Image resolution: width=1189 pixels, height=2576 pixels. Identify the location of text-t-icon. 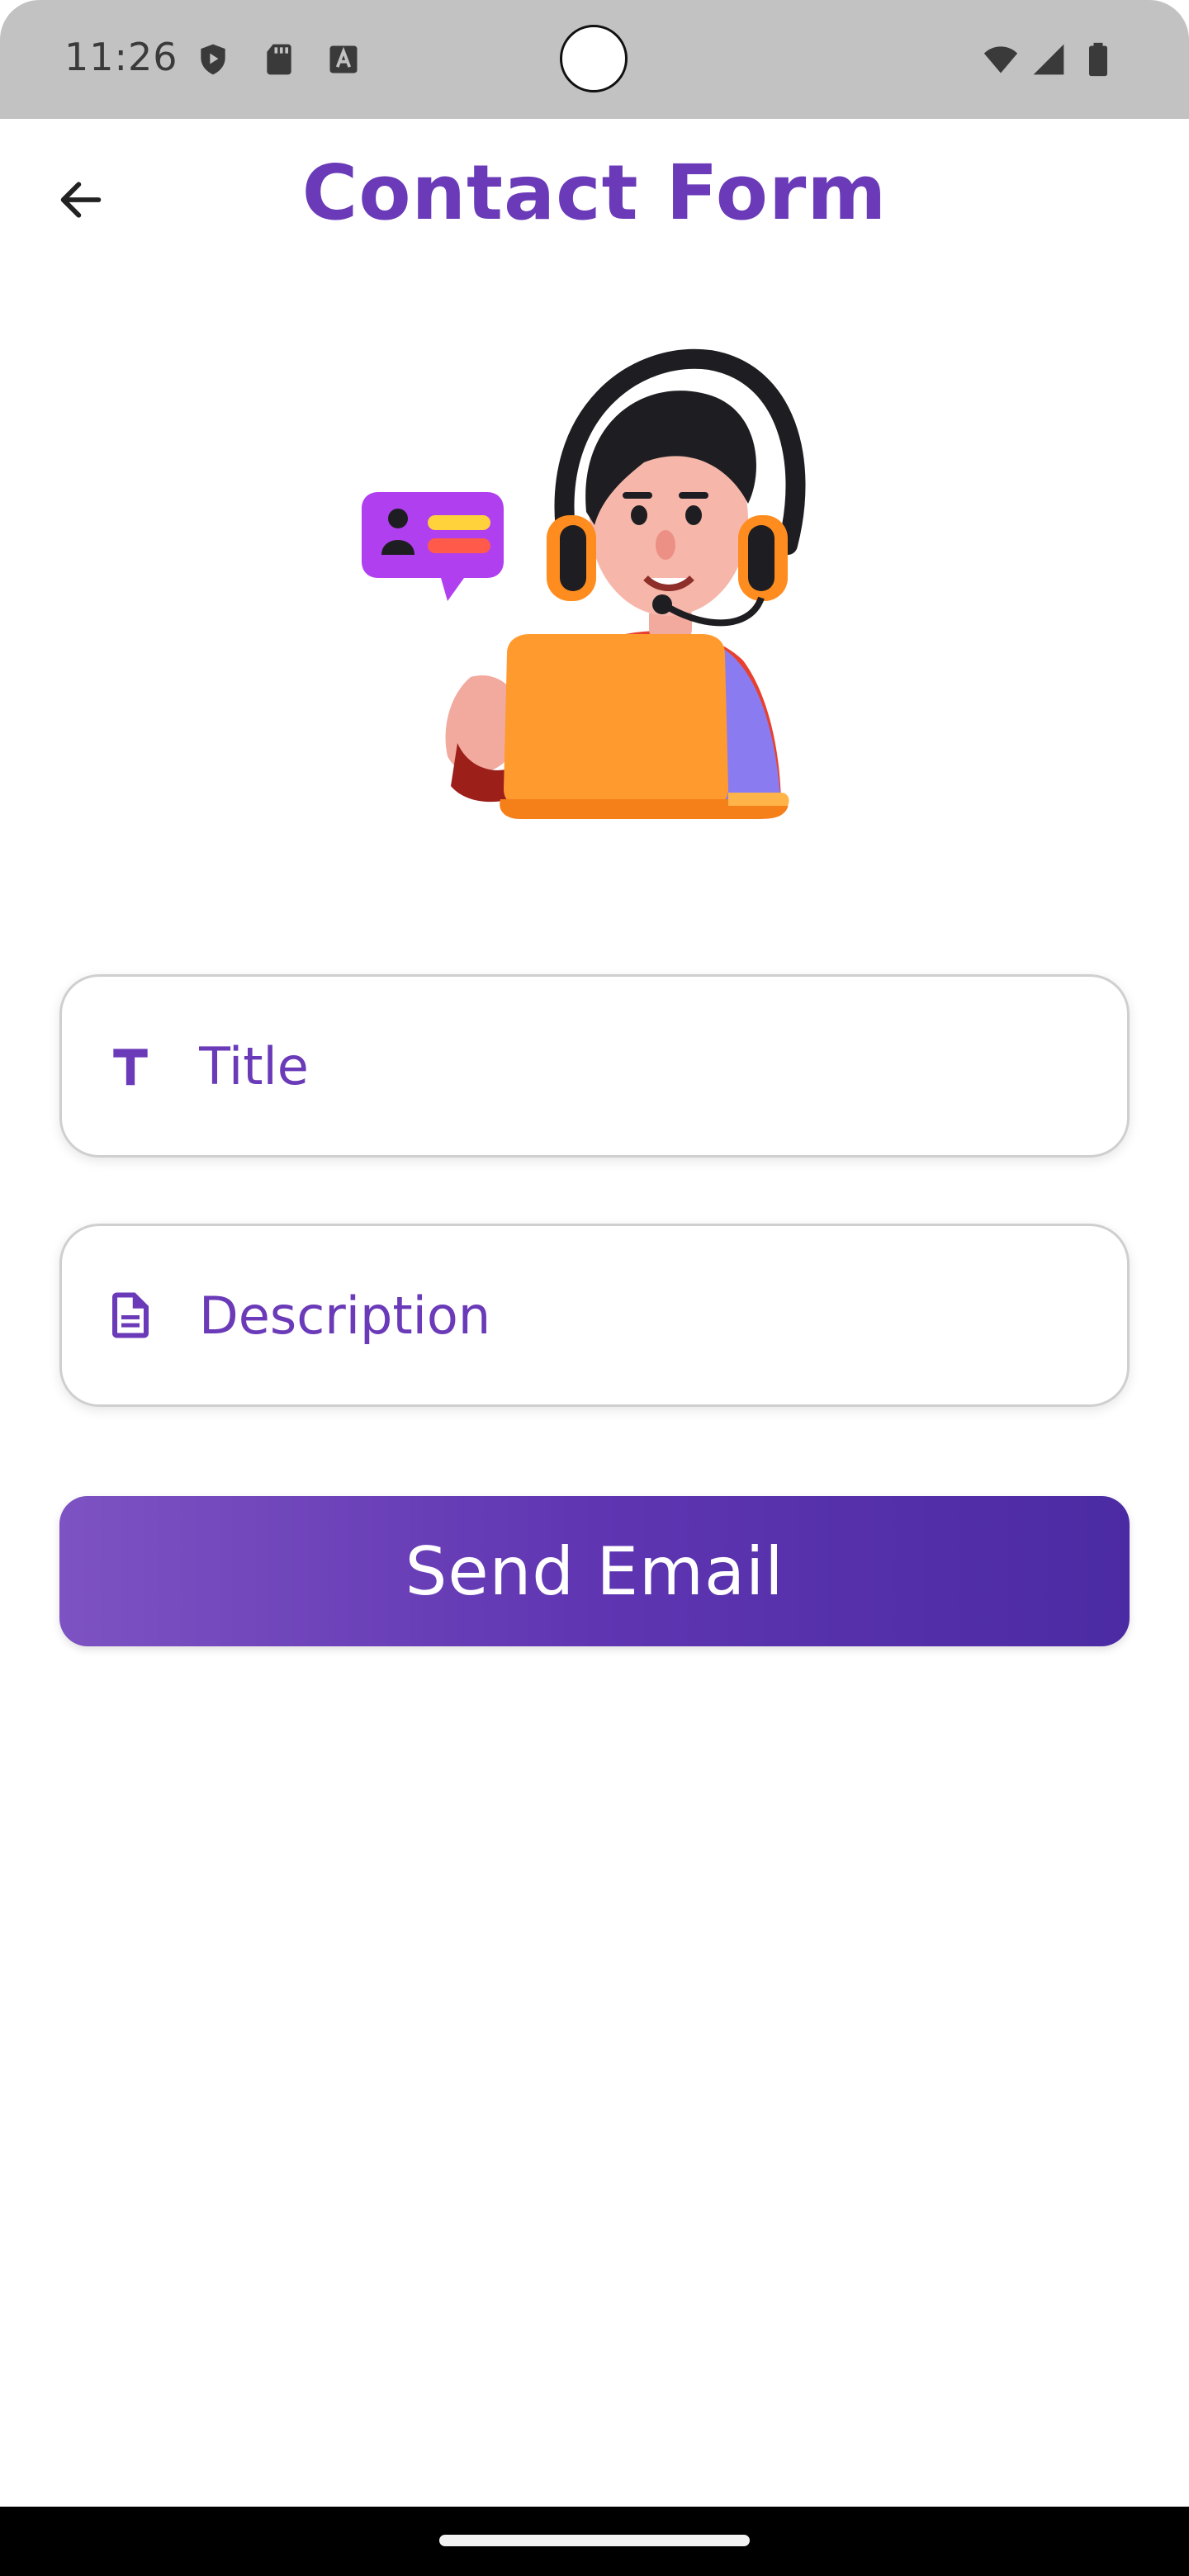
(130, 1066).